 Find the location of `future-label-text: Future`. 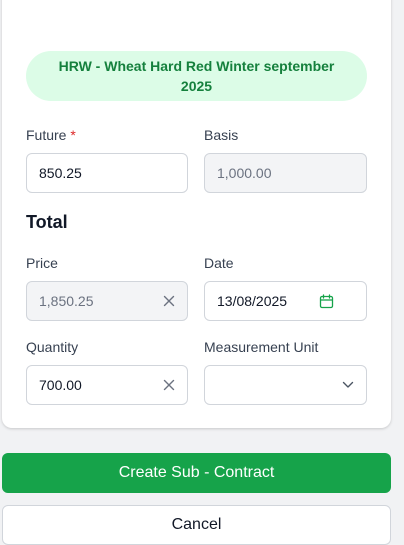

future-label-text: Future is located at coordinates (46, 135).